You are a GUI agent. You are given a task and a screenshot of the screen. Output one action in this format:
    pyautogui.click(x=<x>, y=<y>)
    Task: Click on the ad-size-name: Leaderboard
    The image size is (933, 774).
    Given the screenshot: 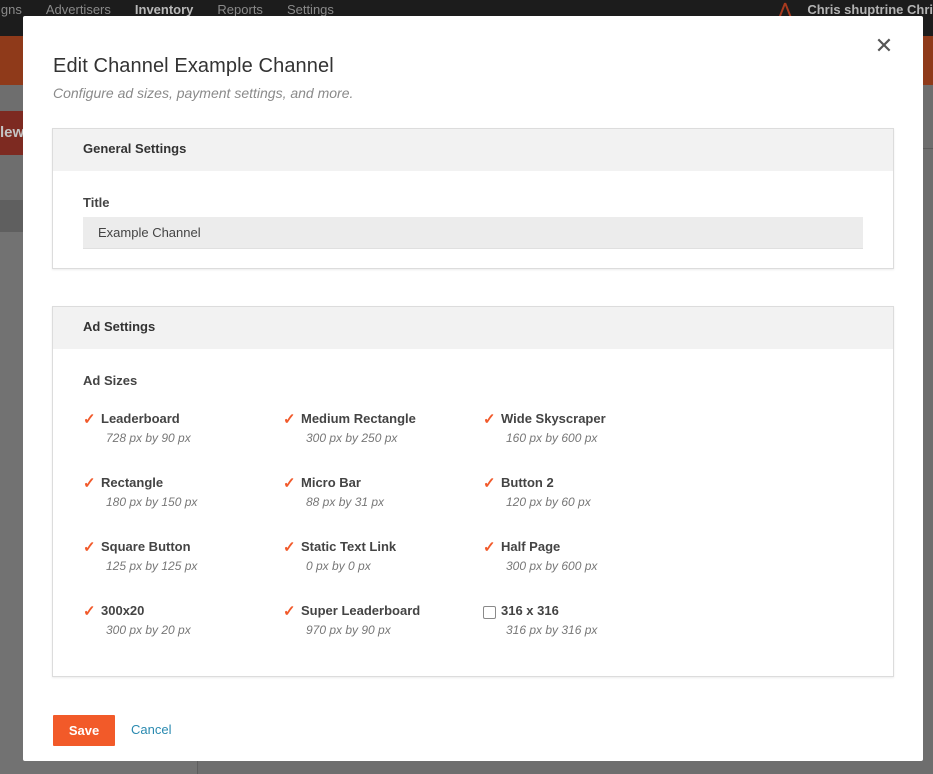 What is the action you would take?
    pyautogui.click(x=140, y=418)
    